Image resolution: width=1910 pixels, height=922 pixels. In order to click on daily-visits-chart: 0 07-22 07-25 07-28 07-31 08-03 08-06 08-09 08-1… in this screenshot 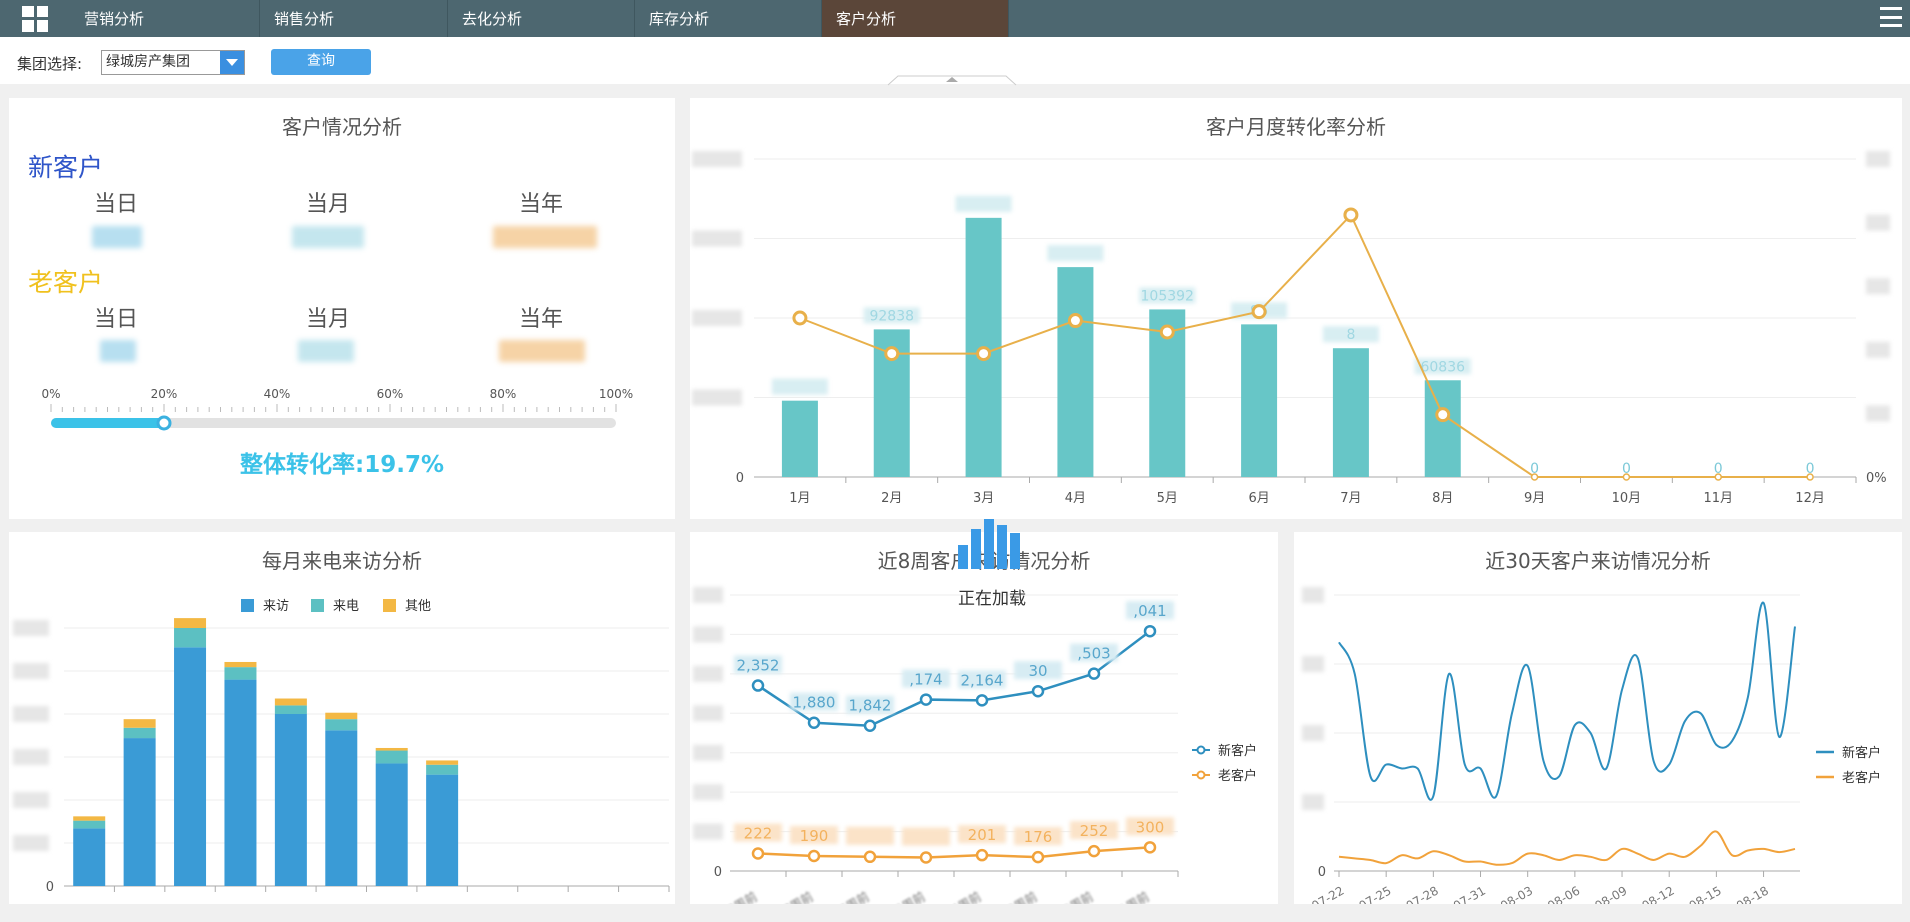, I will do `click(1591, 745)`.